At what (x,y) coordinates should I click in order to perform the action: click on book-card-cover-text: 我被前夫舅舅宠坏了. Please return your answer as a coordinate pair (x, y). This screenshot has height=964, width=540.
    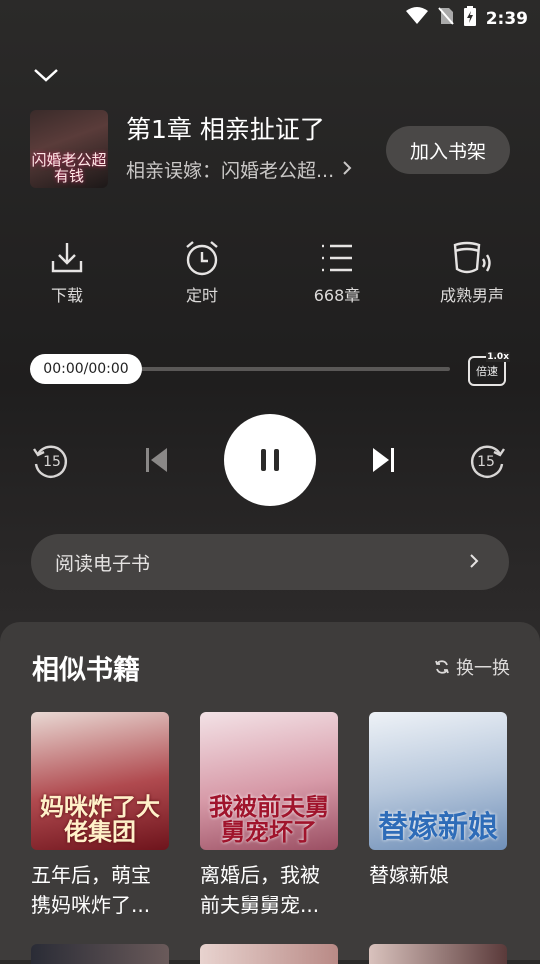
    Looking at the image, I should click on (269, 819).